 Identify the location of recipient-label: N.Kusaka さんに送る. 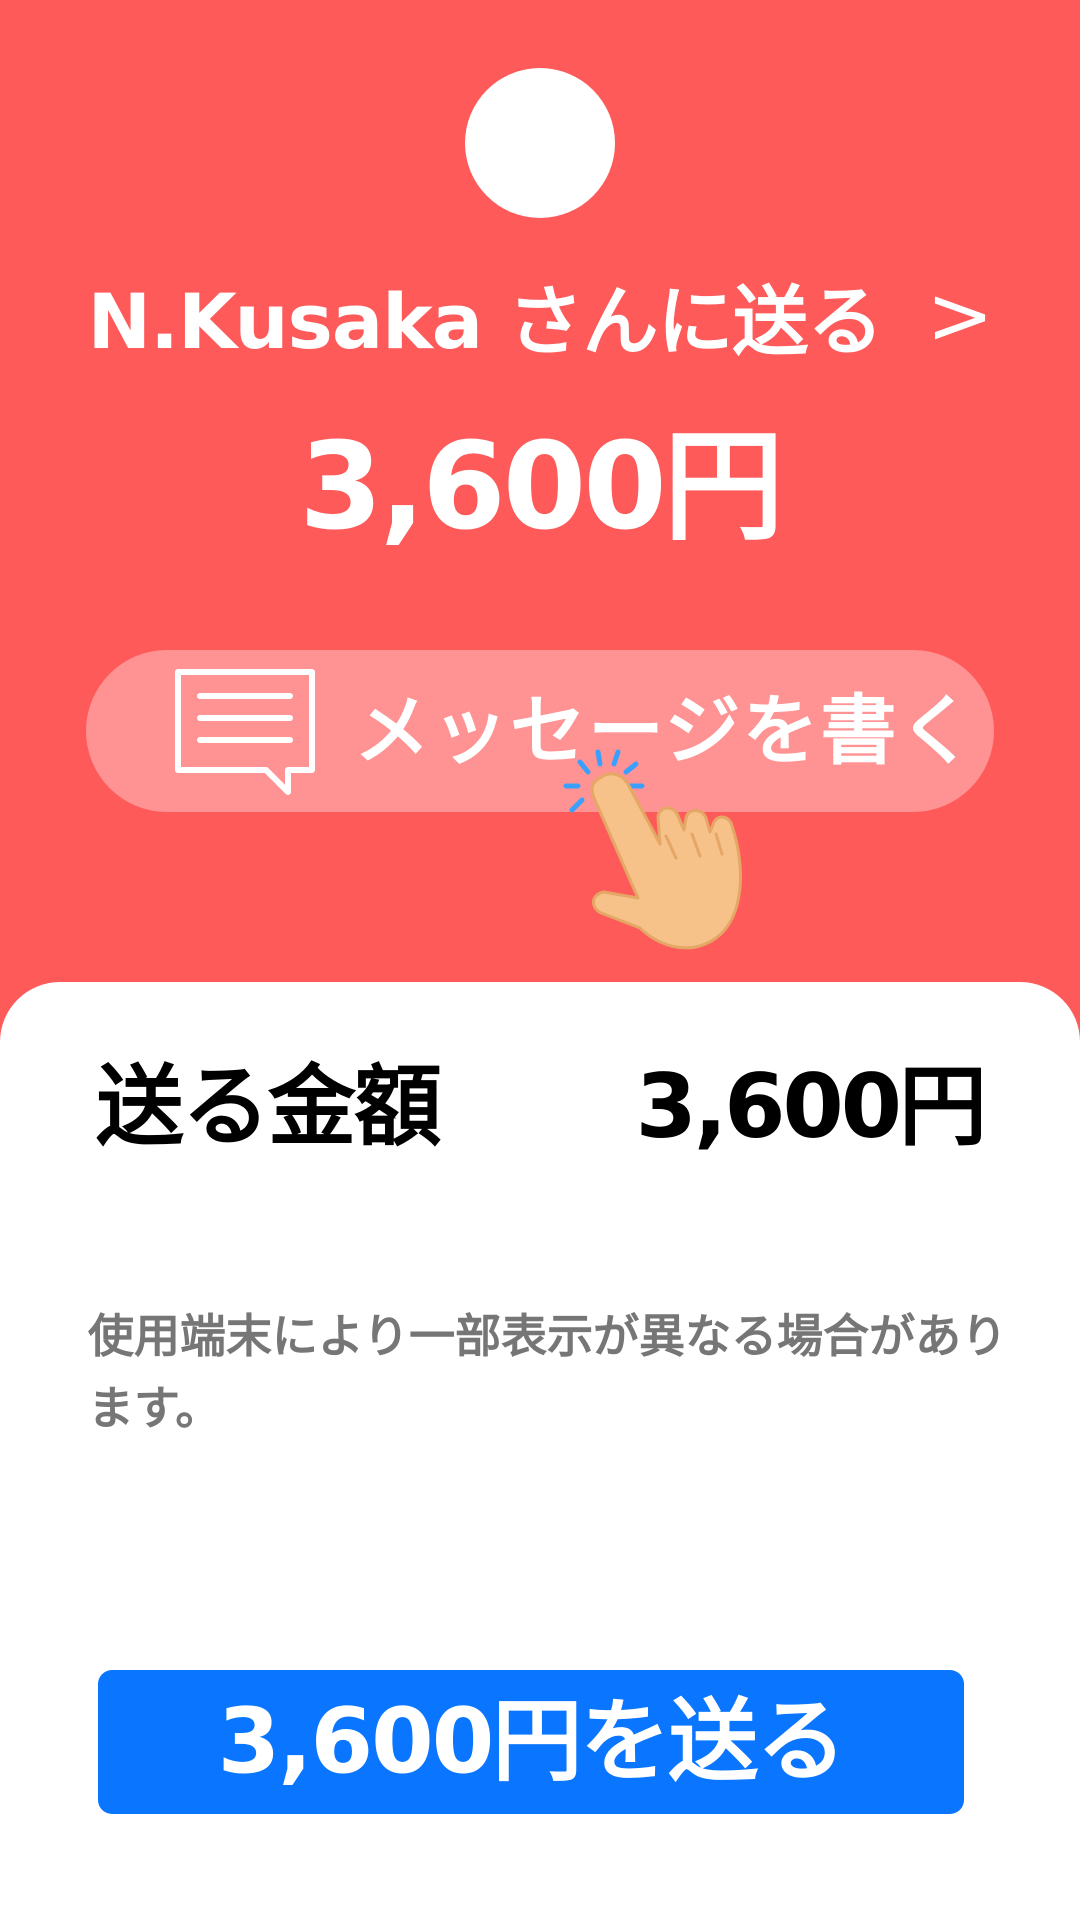
(485, 321).